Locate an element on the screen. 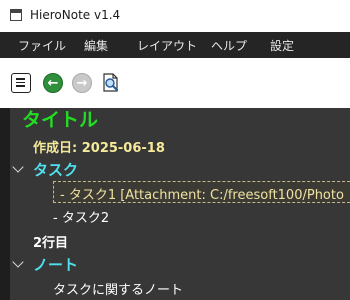 The height and width of the screenshot is (300, 350). find-button is located at coordinates (111, 83).